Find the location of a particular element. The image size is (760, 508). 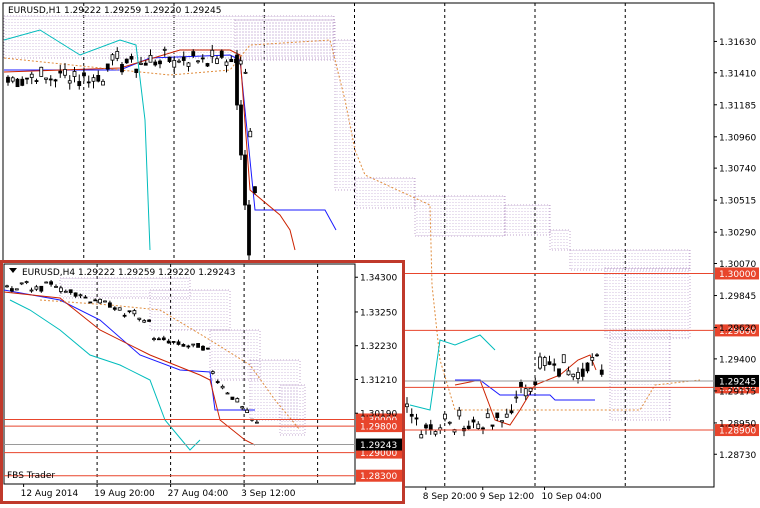

y-tick-label: 1.34300 is located at coordinates (378, 279).